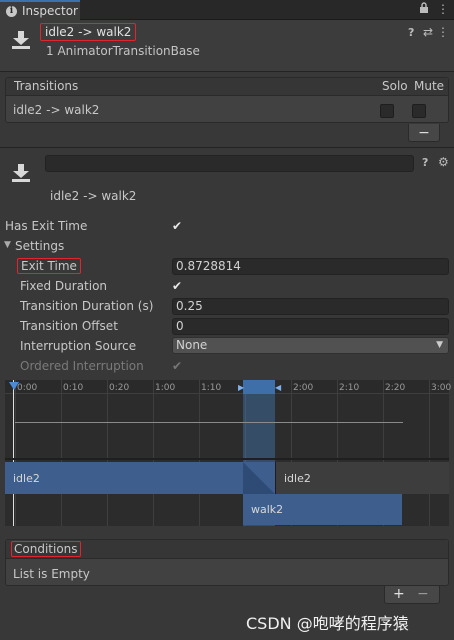  I want to click on timeline-separator, so click(227, 459).